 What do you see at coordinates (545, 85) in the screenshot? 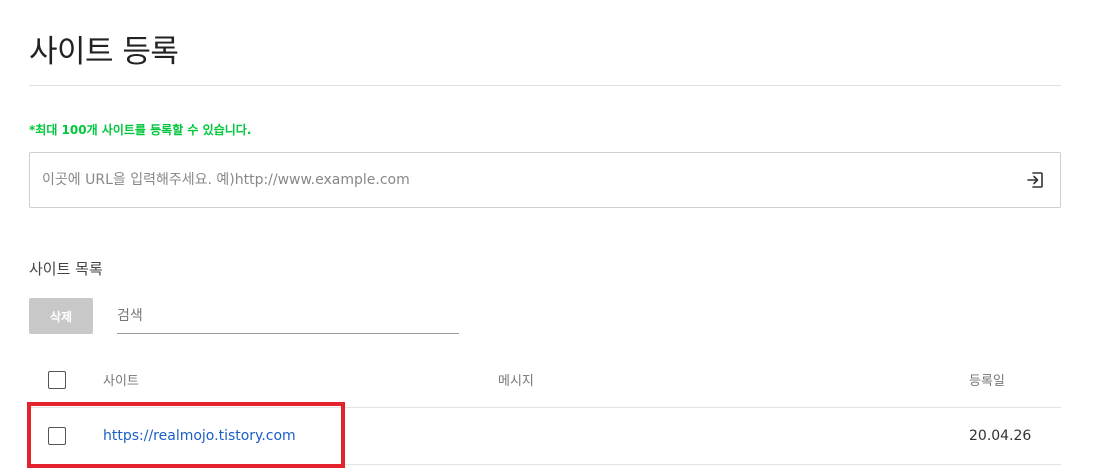
I see `title-divider` at bounding box center [545, 85].